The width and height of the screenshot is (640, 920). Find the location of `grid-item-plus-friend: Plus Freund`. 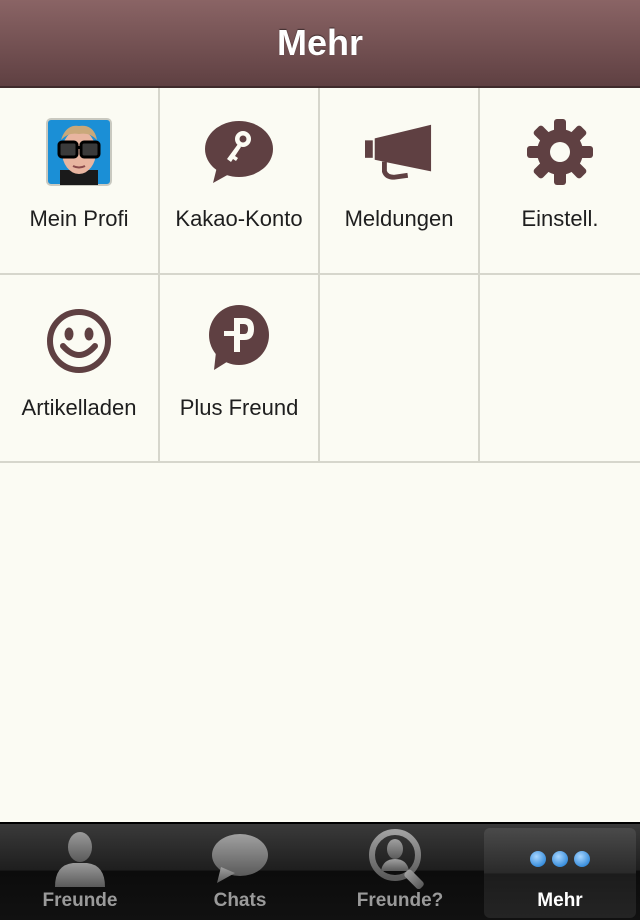

grid-item-plus-friend: Plus Freund is located at coordinates (240, 369).